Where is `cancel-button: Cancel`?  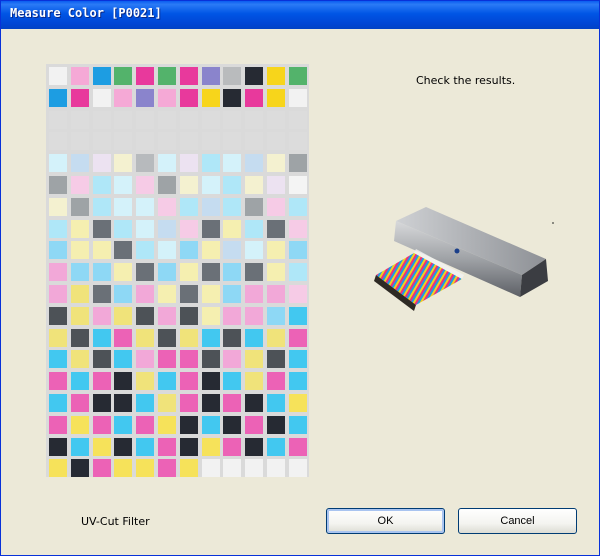 cancel-button: Cancel is located at coordinates (517, 521).